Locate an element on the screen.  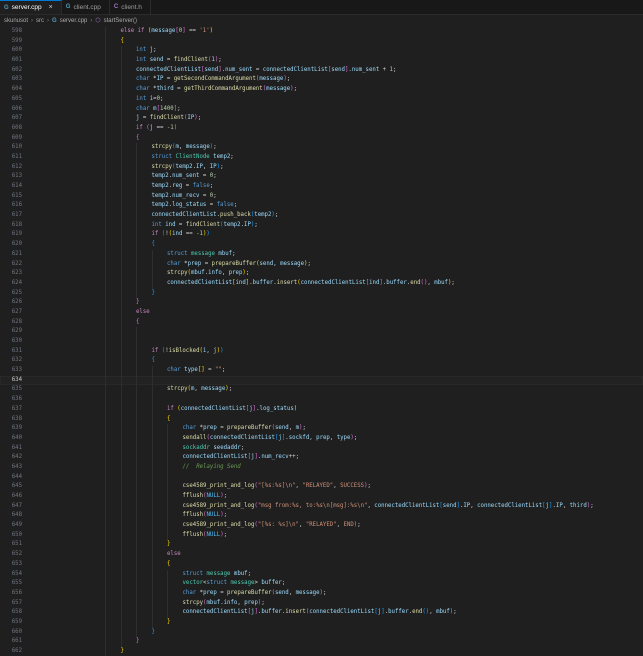
code-line: 611 struct ClientNode temp2; is located at coordinates (321, 157).